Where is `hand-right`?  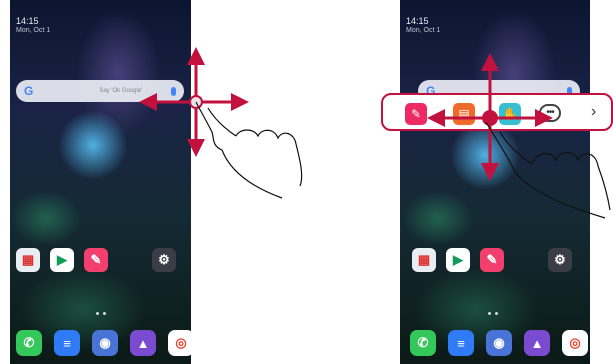 hand-right is located at coordinates (548, 170).